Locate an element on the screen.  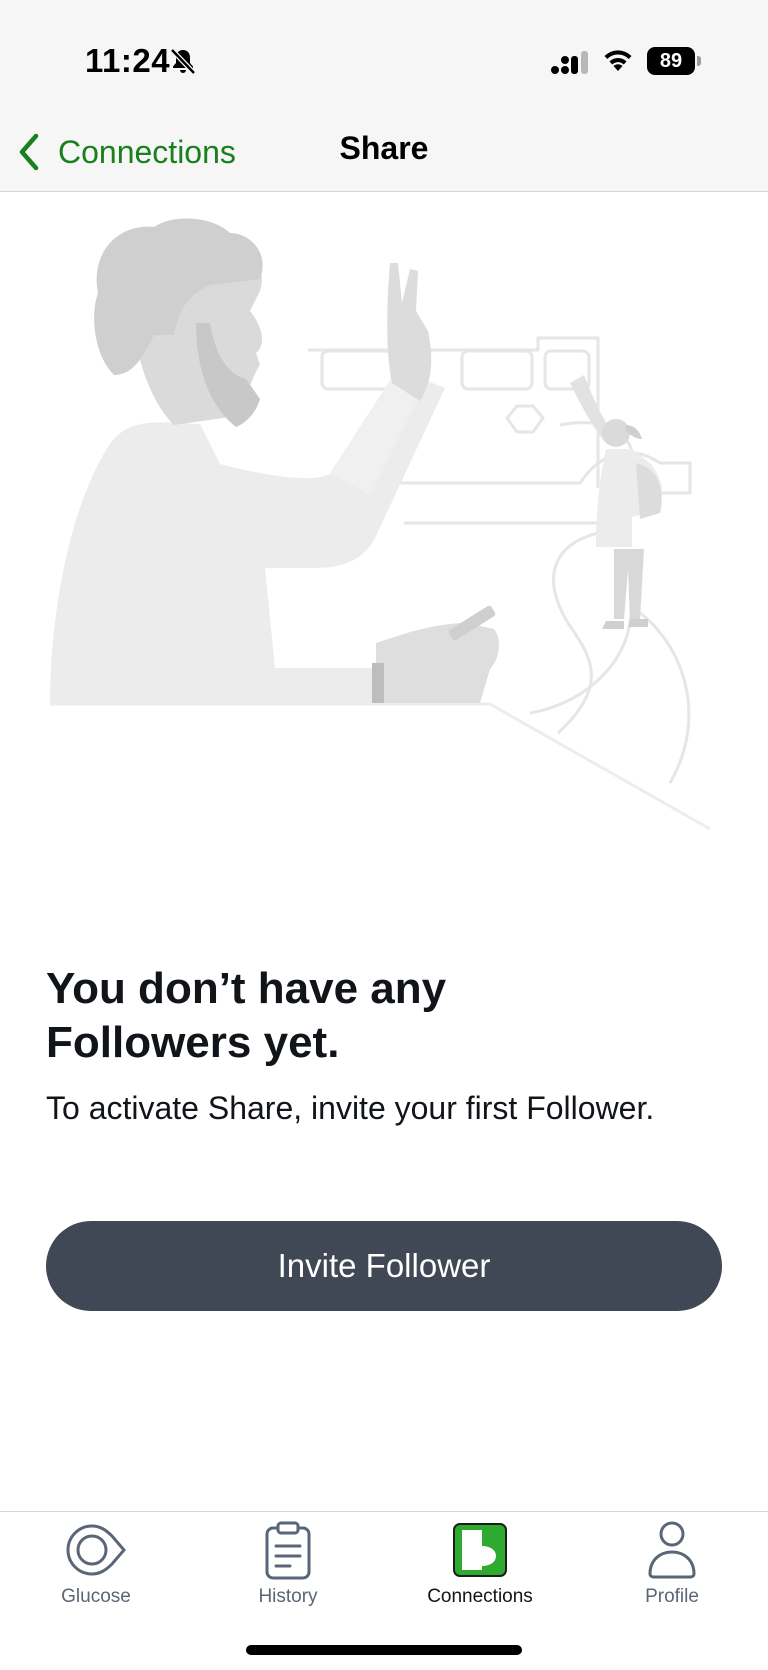
battery-icon: 89 is located at coordinates (674, 61).